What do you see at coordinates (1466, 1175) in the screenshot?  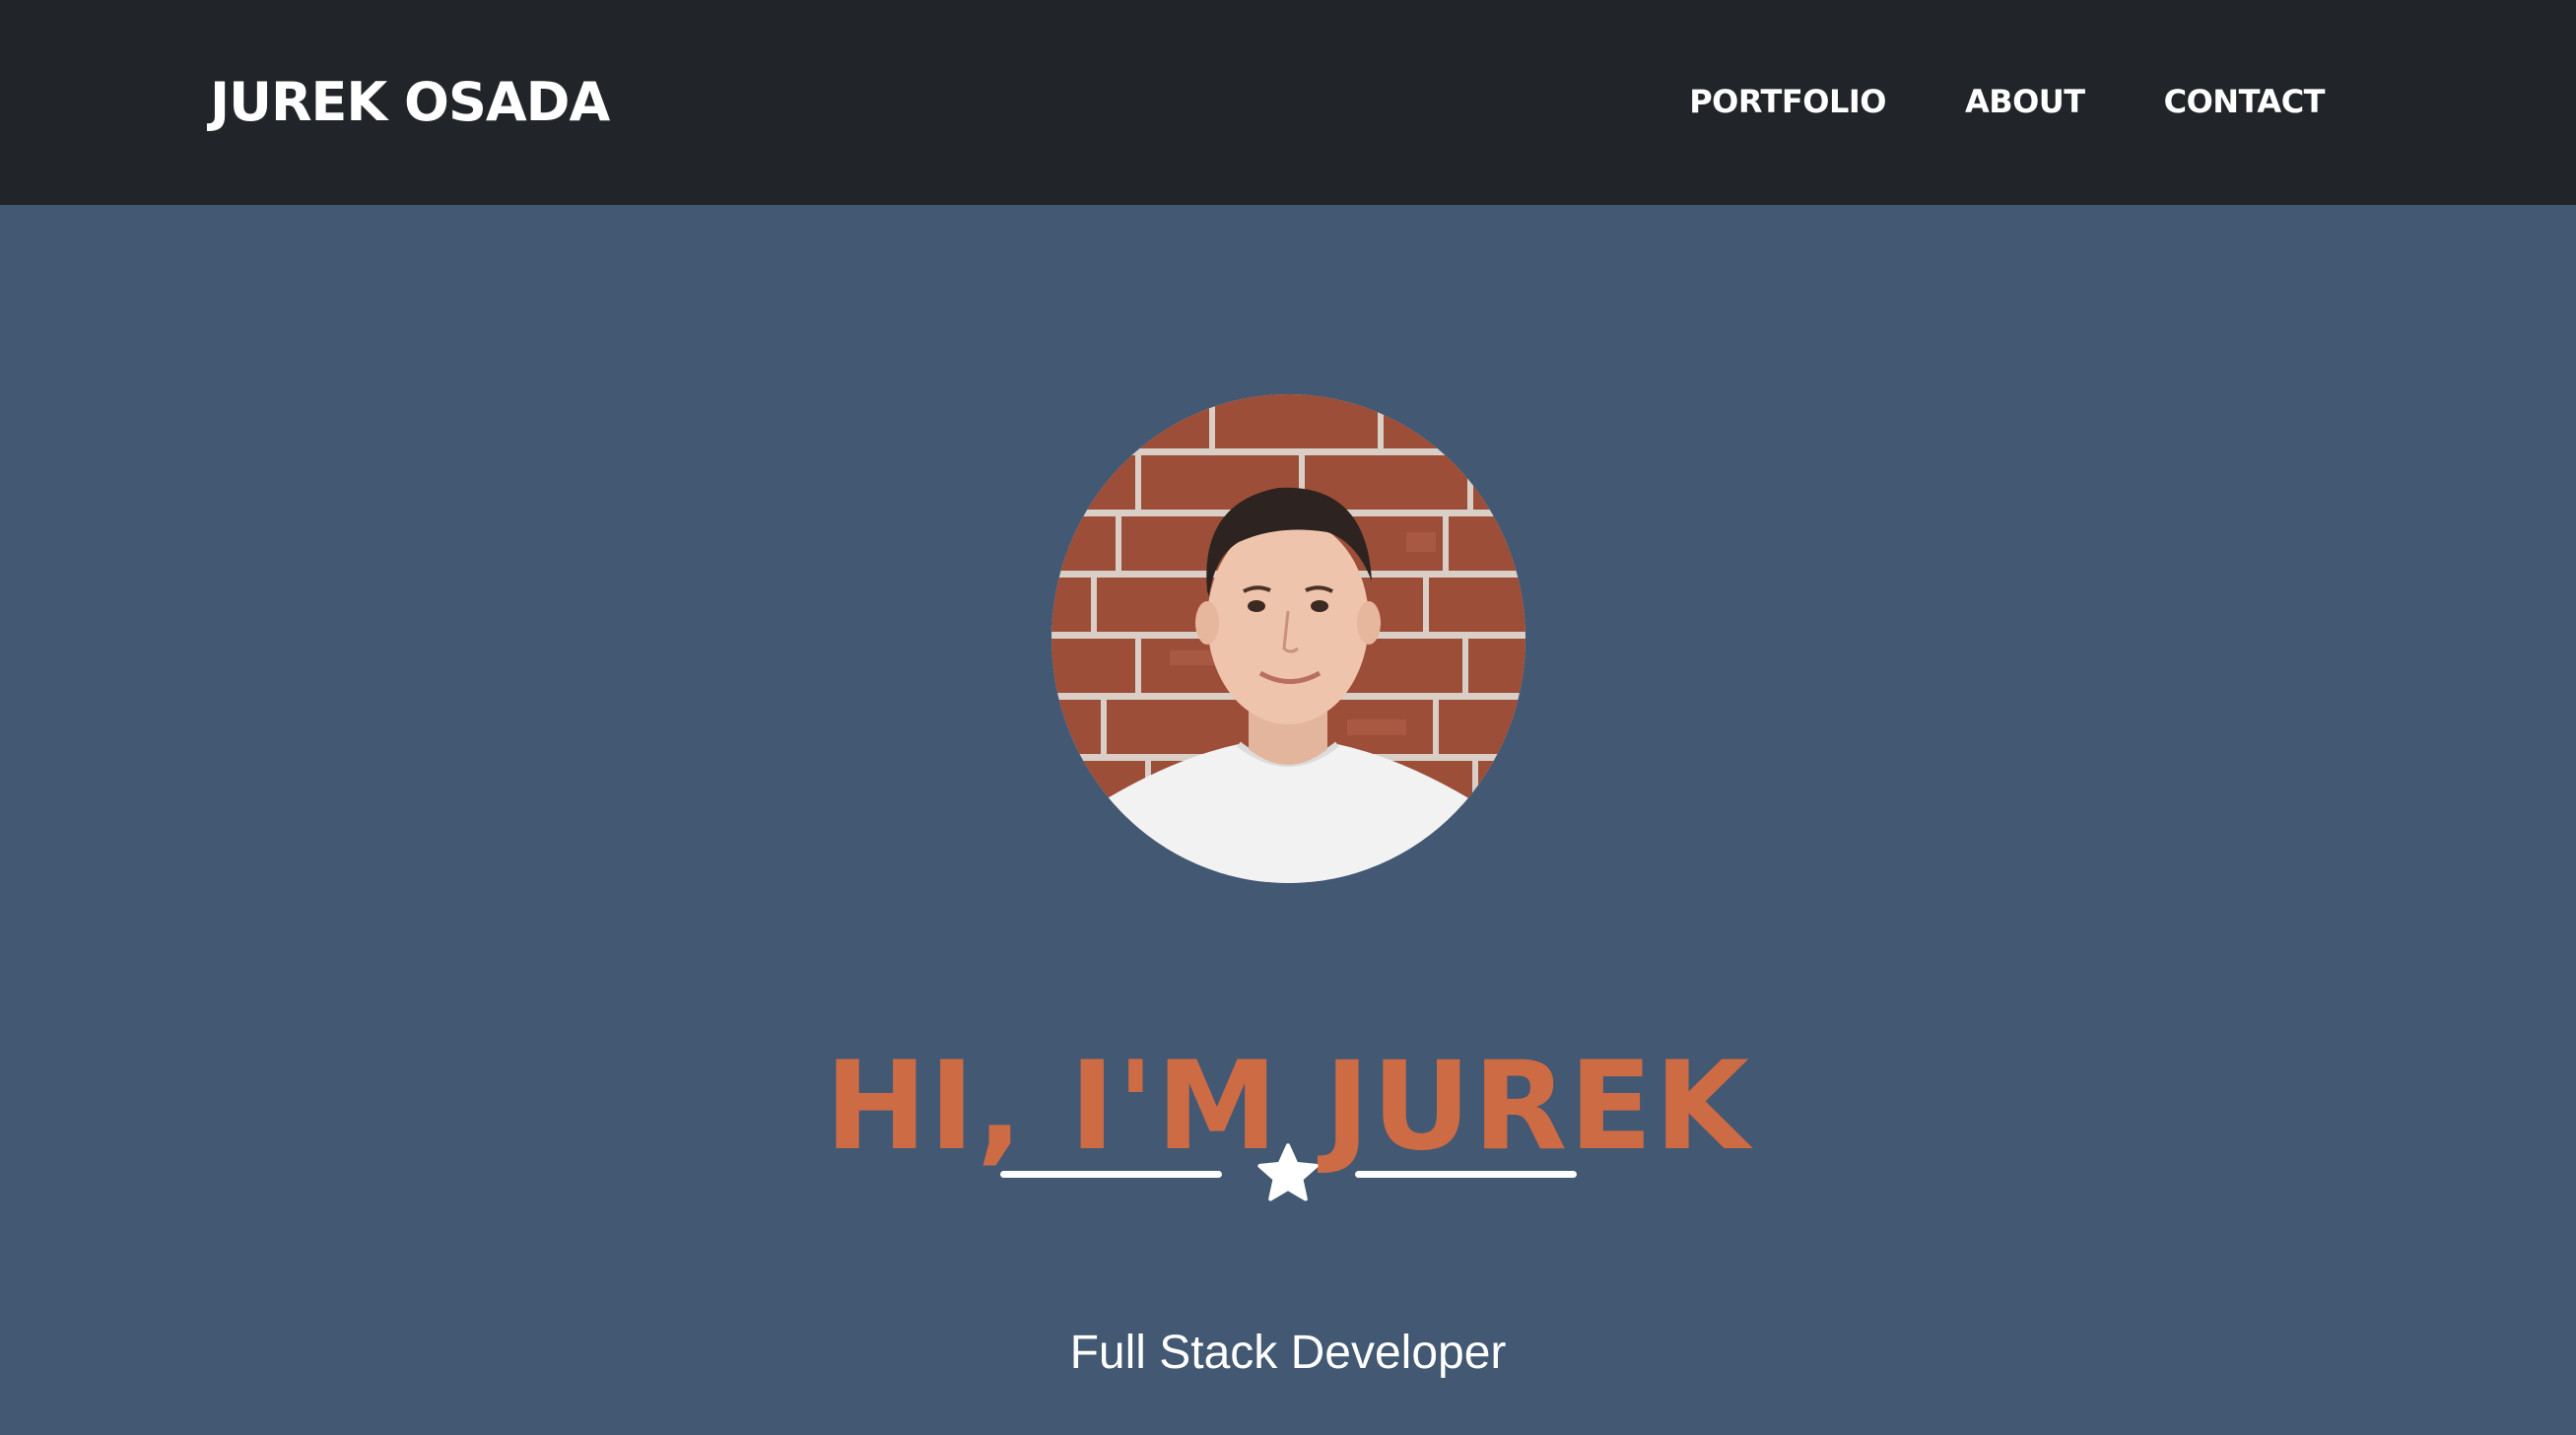 I see `divider-line-right` at bounding box center [1466, 1175].